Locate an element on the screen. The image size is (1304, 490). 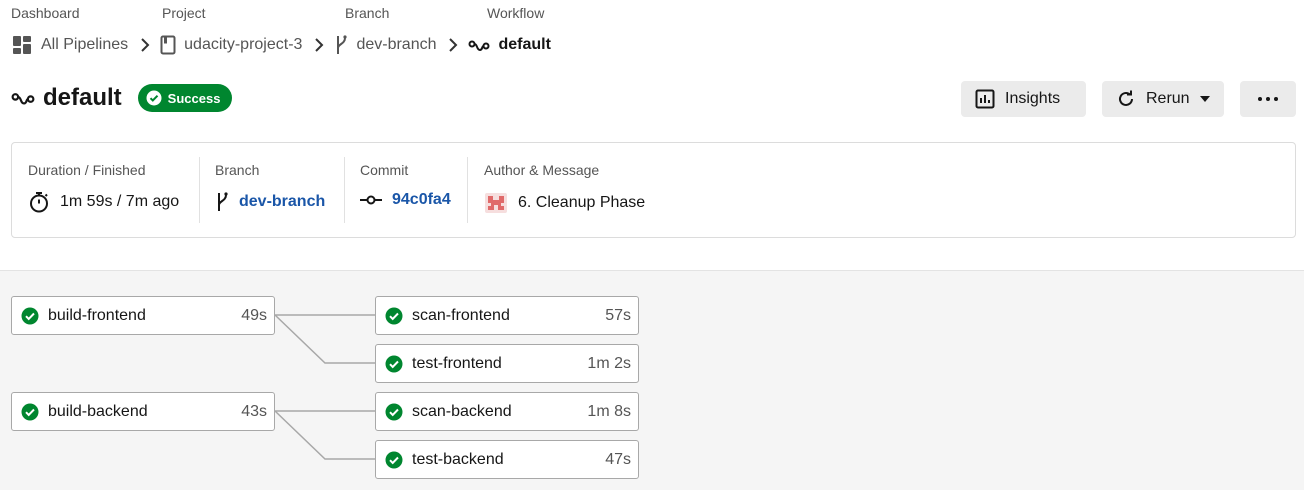
job-name: scan-frontend is located at coordinates (461, 315).